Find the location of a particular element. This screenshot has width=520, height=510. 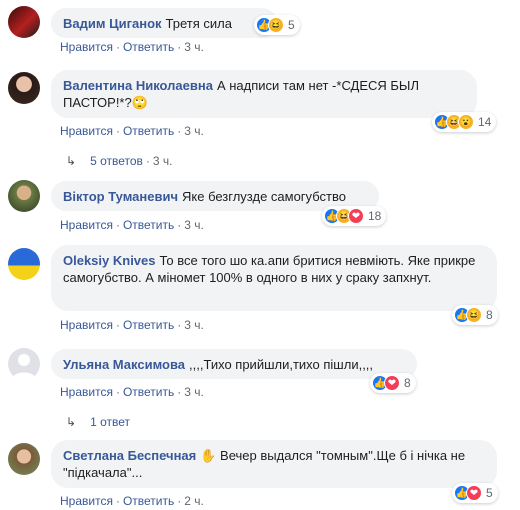

reactions-summary: 👍 😆 ❤ 18 is located at coordinates (354, 216).